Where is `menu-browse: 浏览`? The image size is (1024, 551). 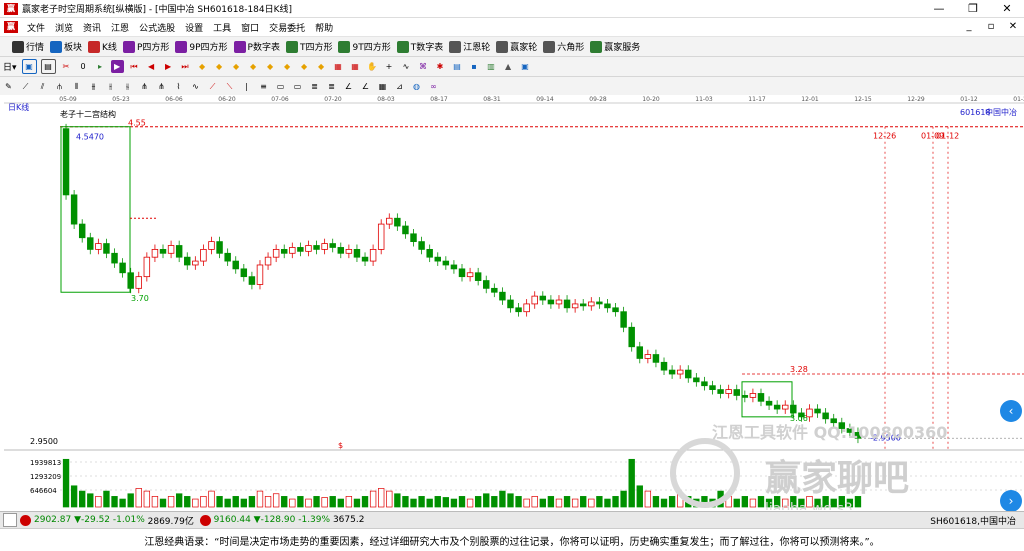
menu-browse: 浏览 is located at coordinates (64, 27).